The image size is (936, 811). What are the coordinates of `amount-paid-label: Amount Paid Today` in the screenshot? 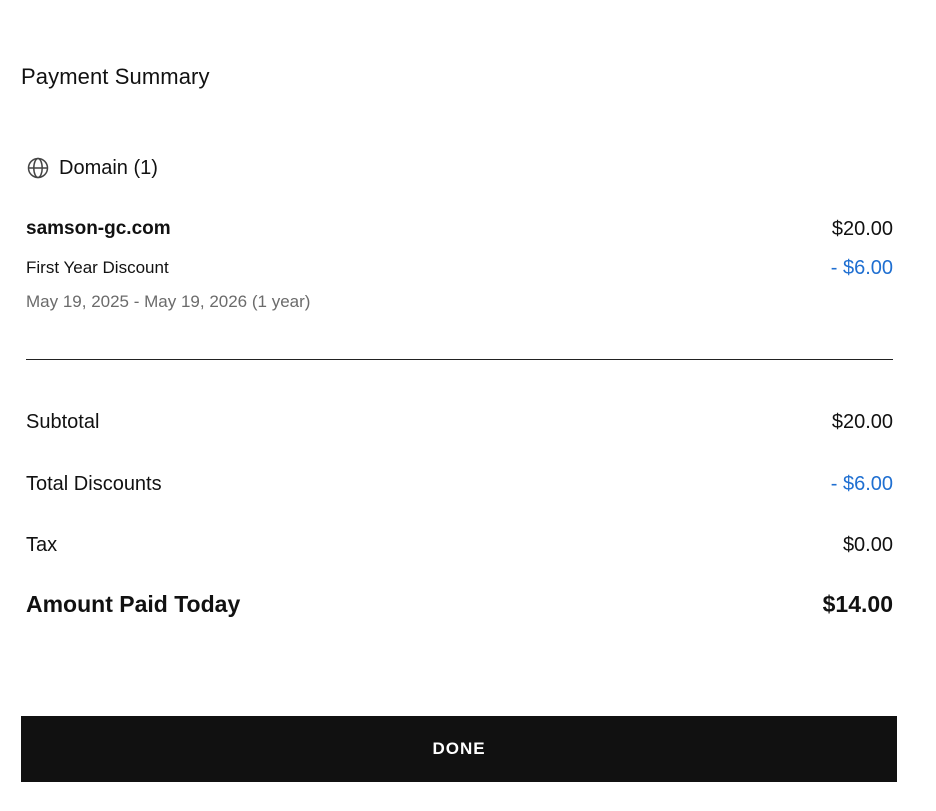 It's located at (133, 603).